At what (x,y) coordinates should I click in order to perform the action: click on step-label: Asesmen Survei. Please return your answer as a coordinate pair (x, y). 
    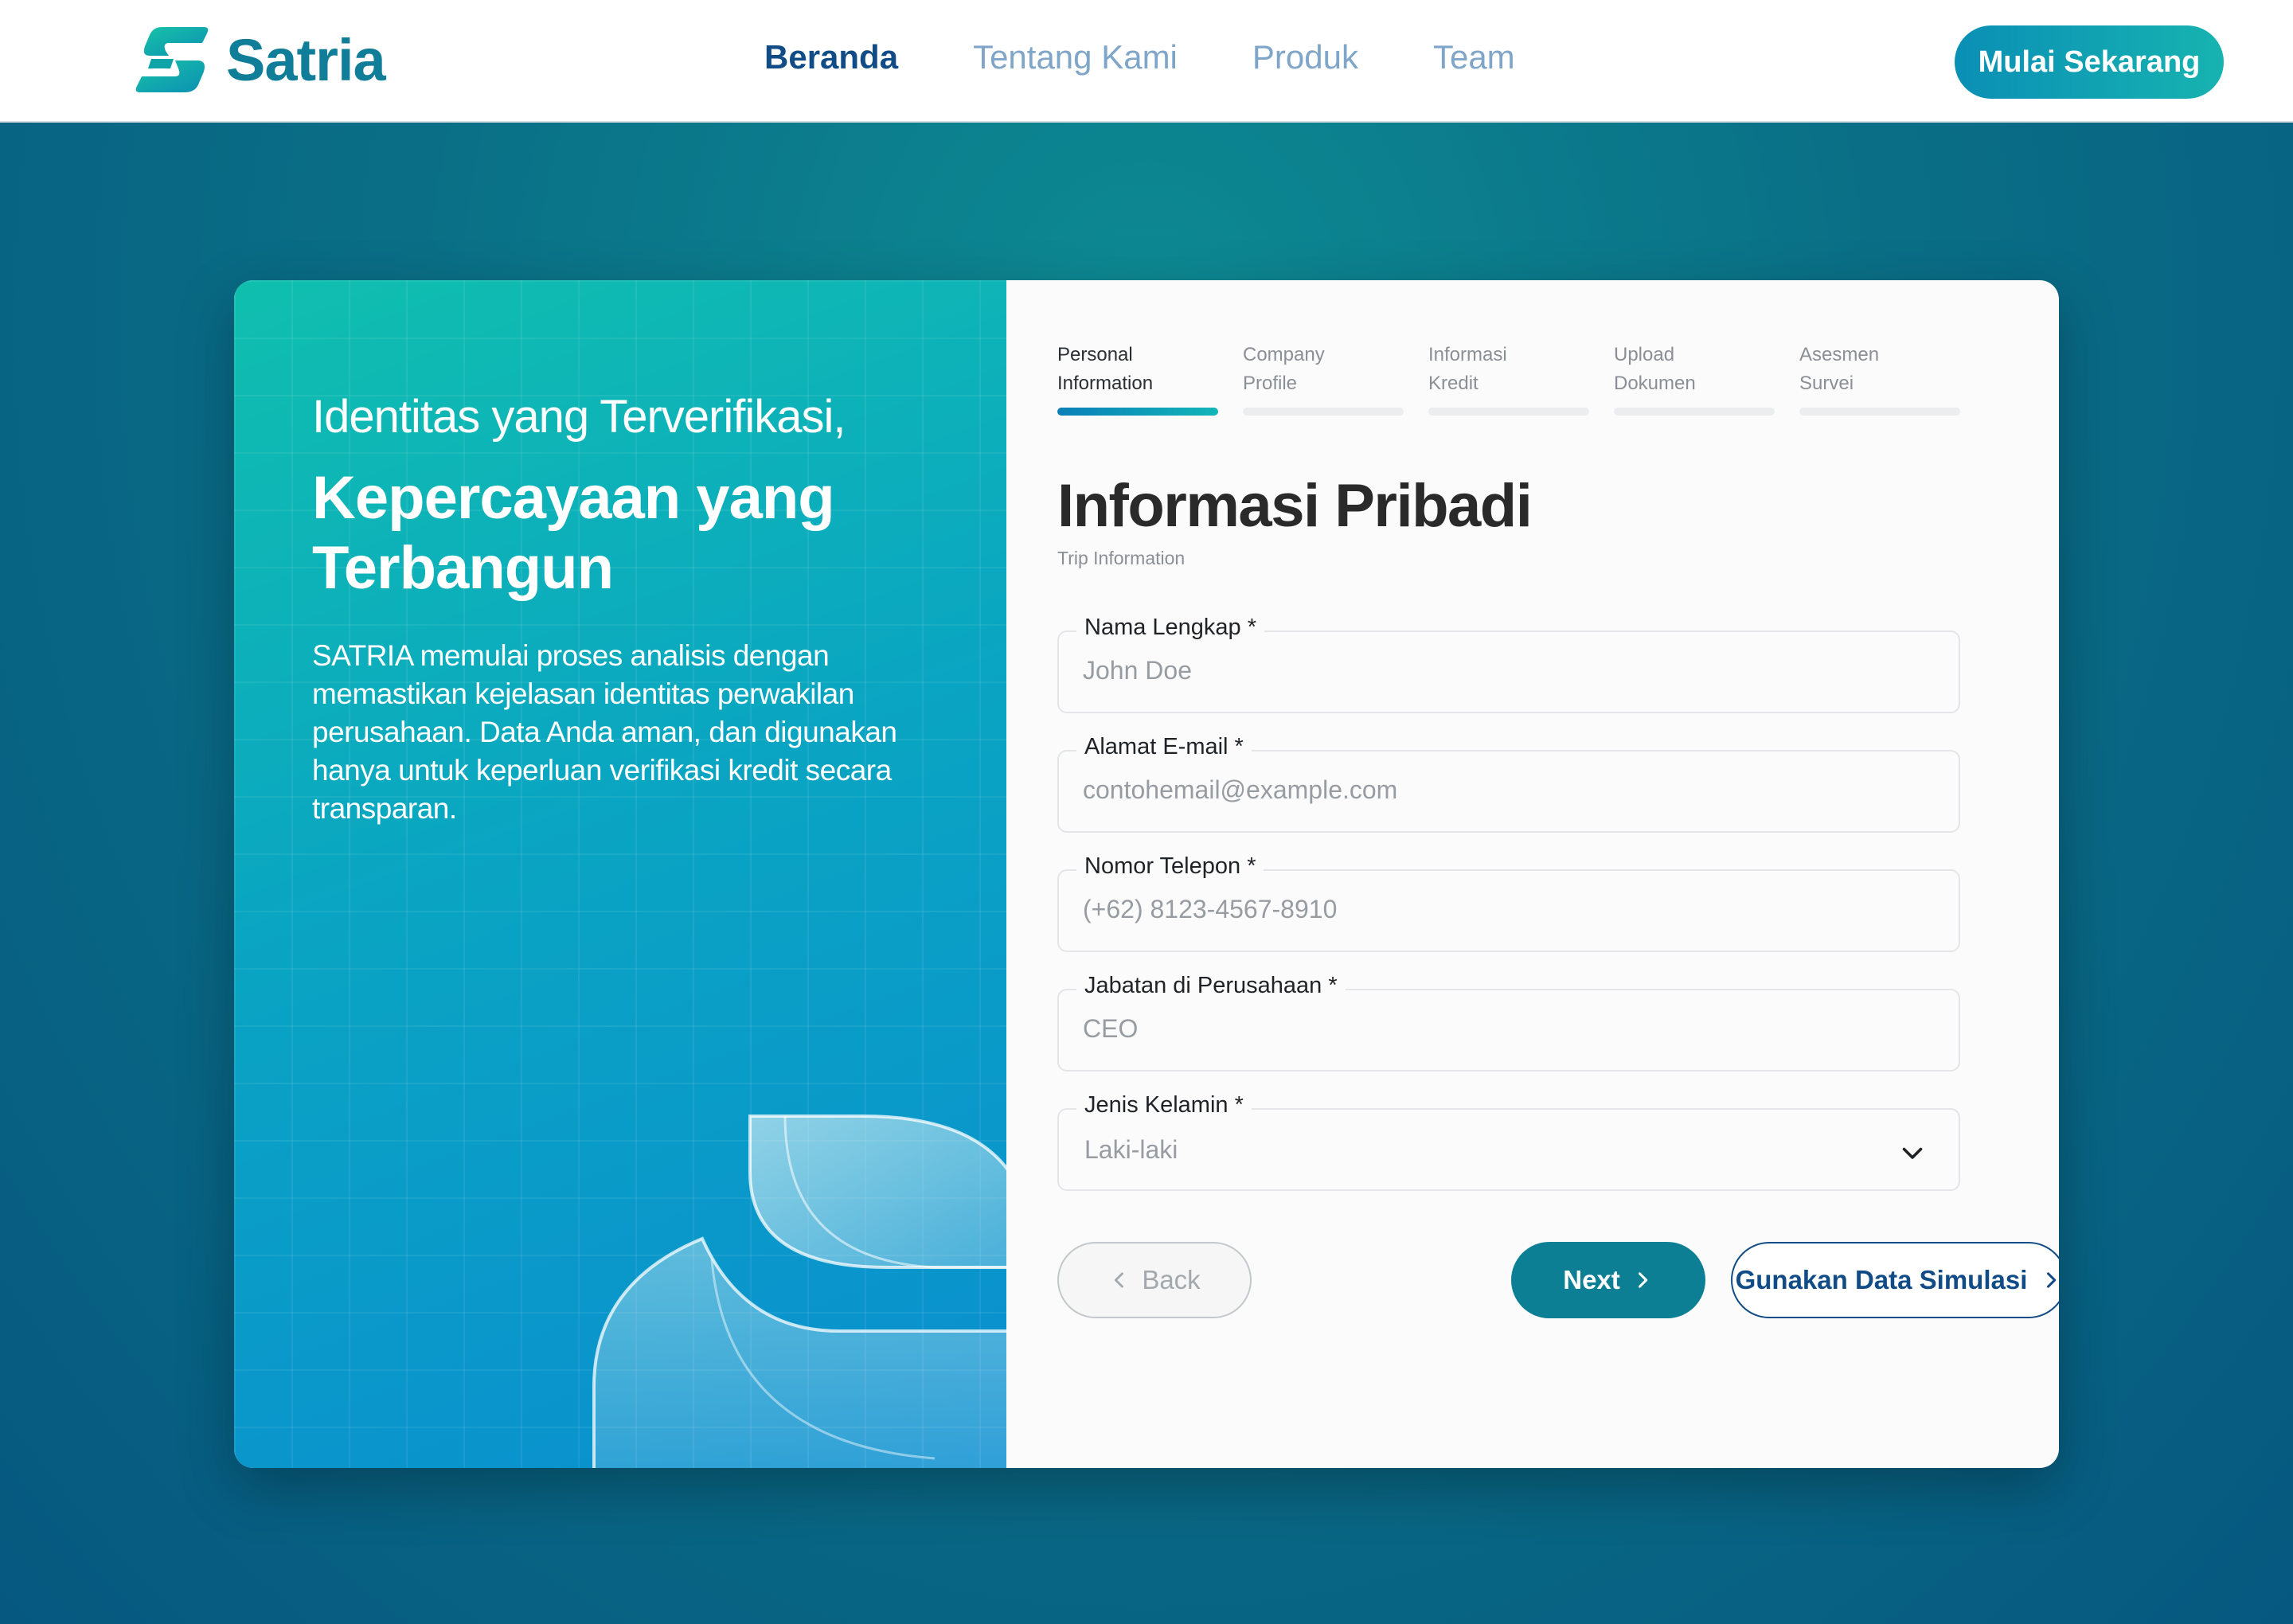
    Looking at the image, I should click on (1880, 372).